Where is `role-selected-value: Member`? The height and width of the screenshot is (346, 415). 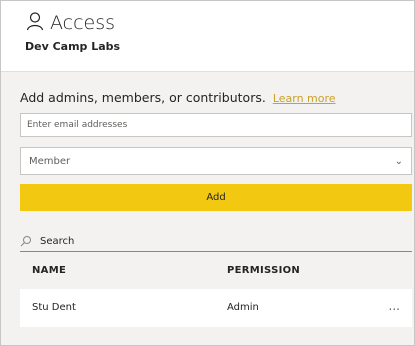 role-selected-value: Member is located at coordinates (50, 161).